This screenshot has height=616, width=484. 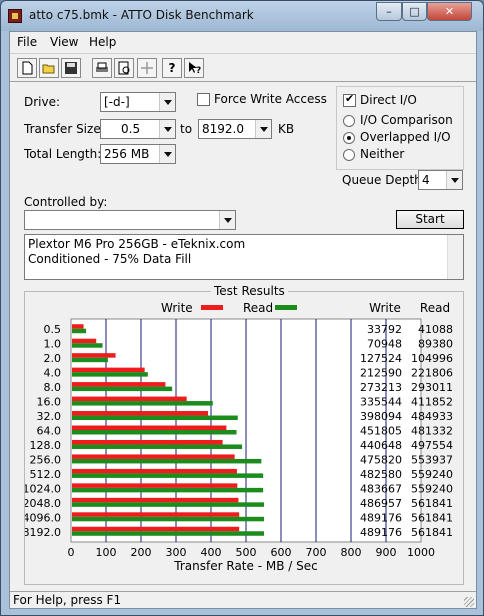 I want to click on read-value: 104996, so click(x=432, y=358).